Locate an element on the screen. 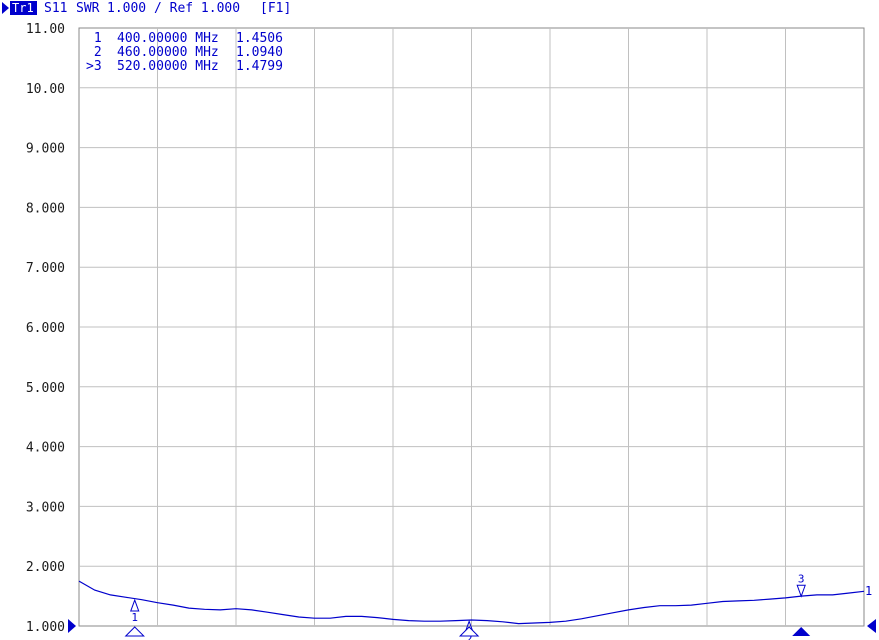 This screenshot has height=640, width=879. marker-number-label: 3 is located at coordinates (801, 578).